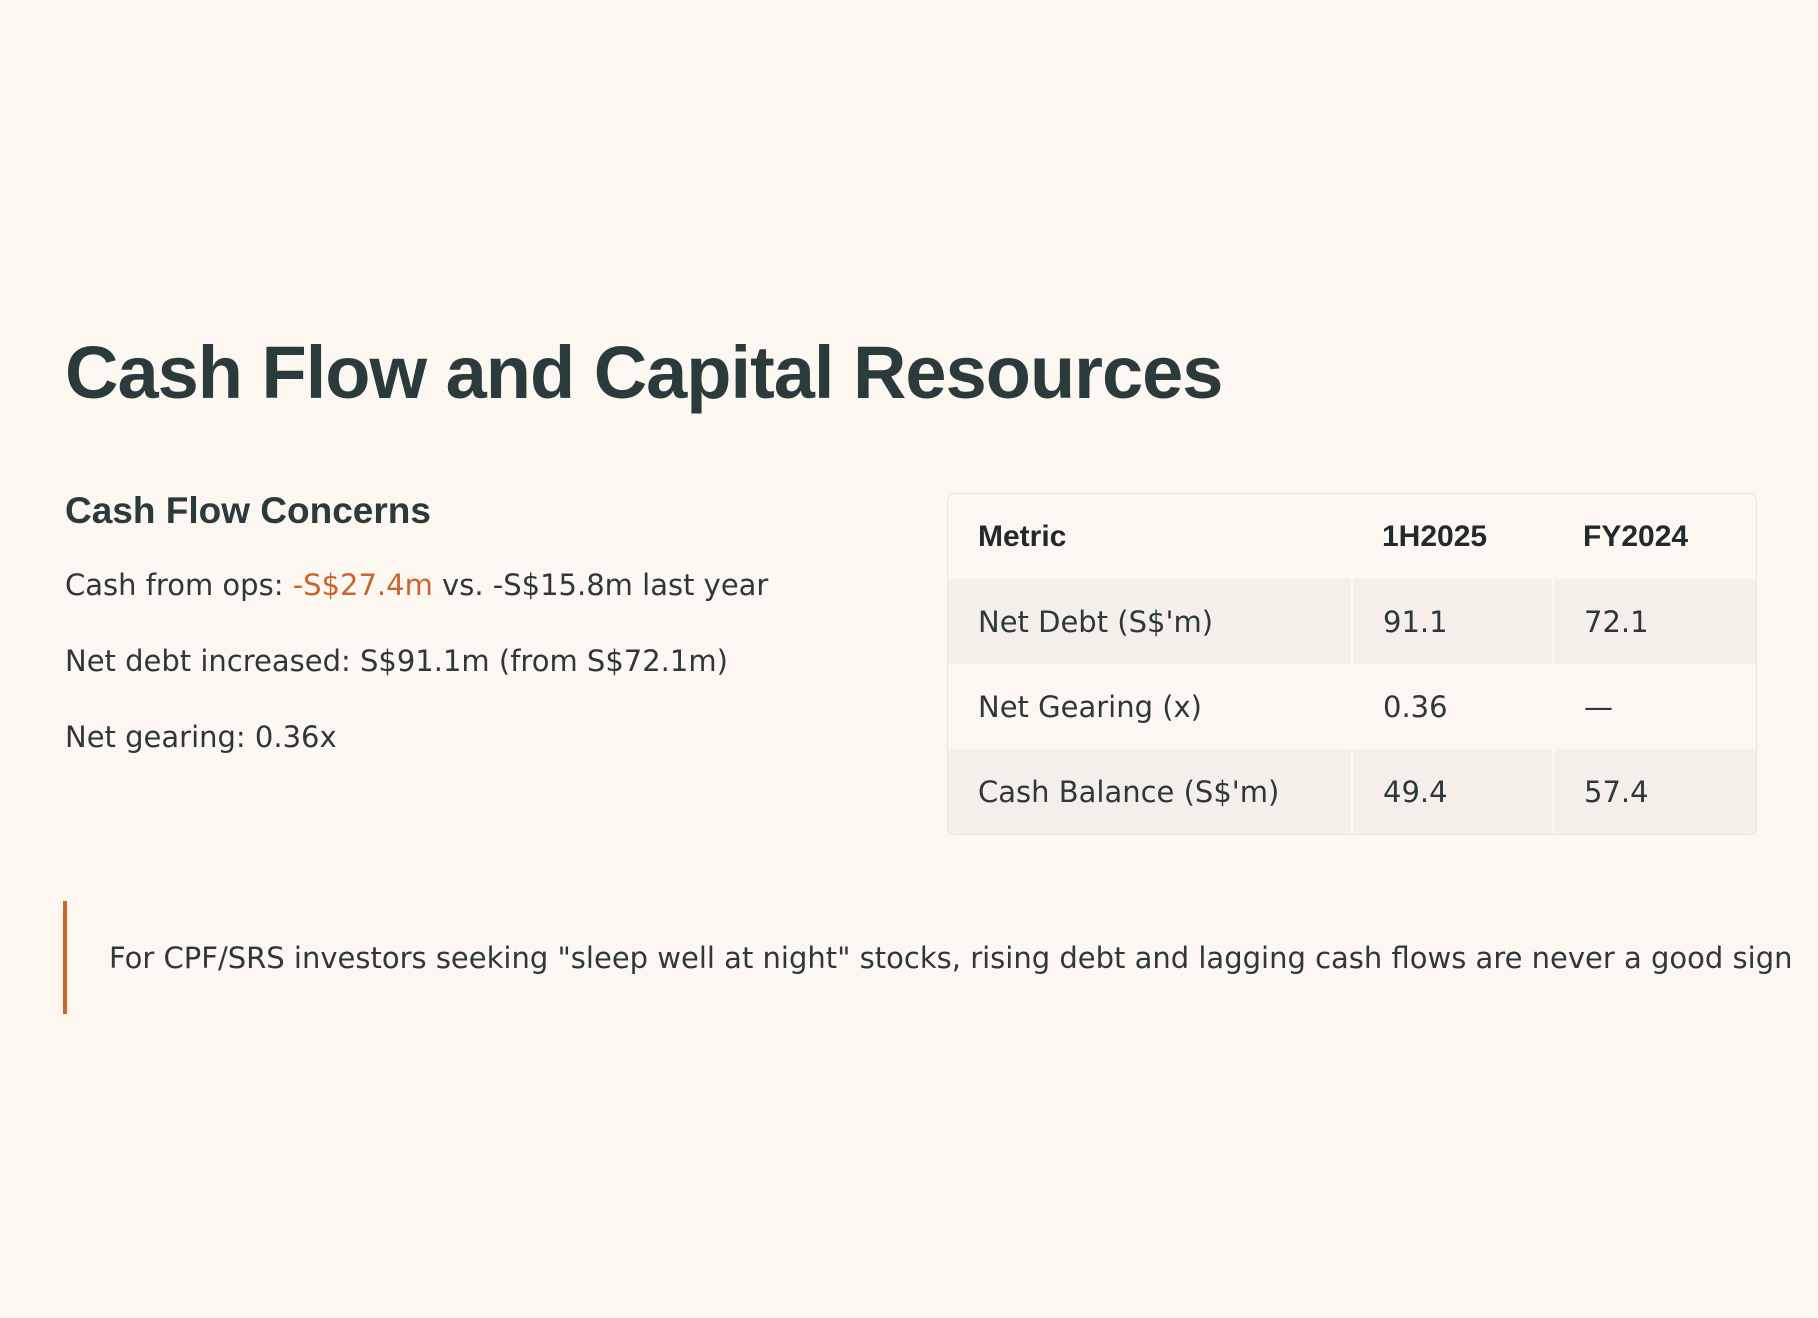 This screenshot has width=1818, height=1318. I want to click on table-cell: —, so click(1654, 706).